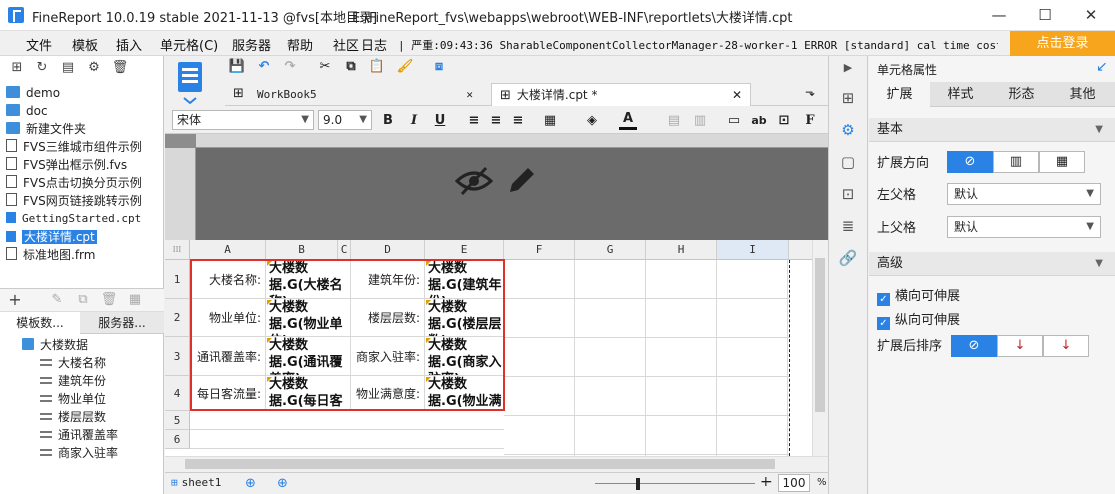 Image resolution: width=1115 pixels, height=494 pixels. I want to click on underline-button: U, so click(440, 121).